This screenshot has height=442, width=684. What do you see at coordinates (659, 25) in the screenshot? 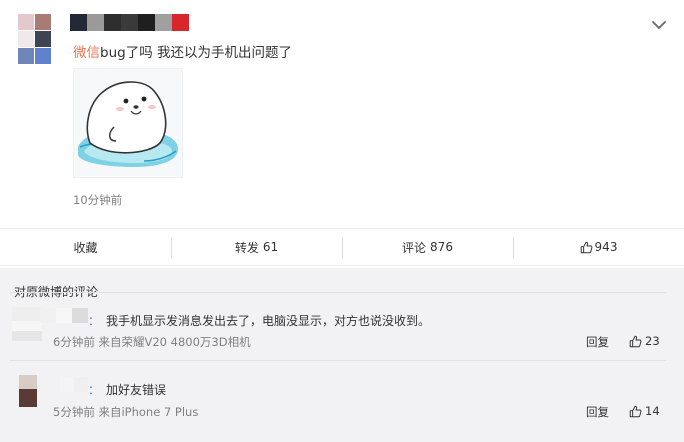
I see `chevron-down-icon` at bounding box center [659, 25].